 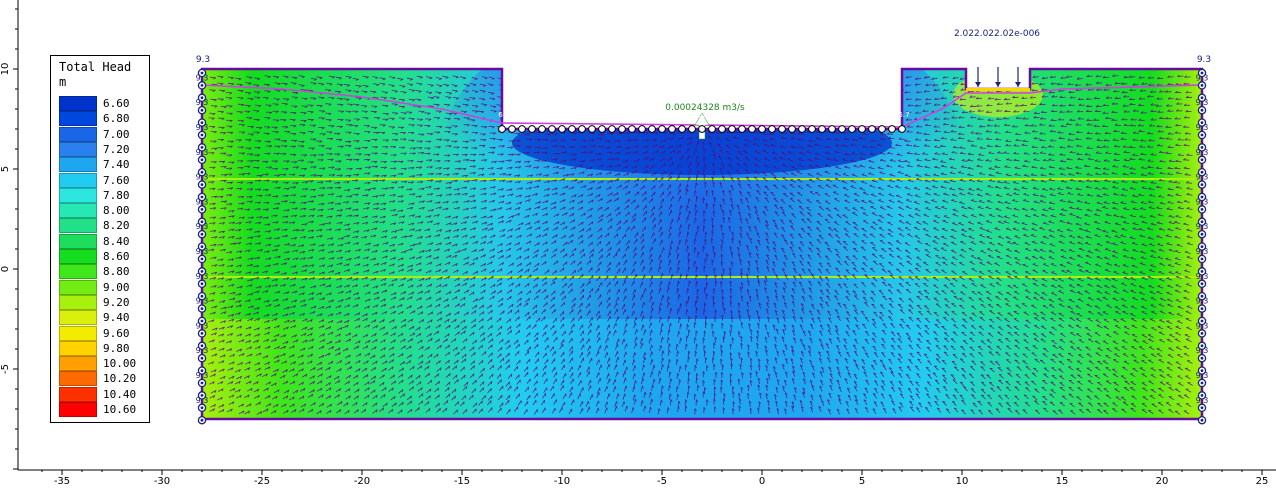 What do you see at coordinates (116, 318) in the screenshot?
I see `legend-label: 9.40` at bounding box center [116, 318].